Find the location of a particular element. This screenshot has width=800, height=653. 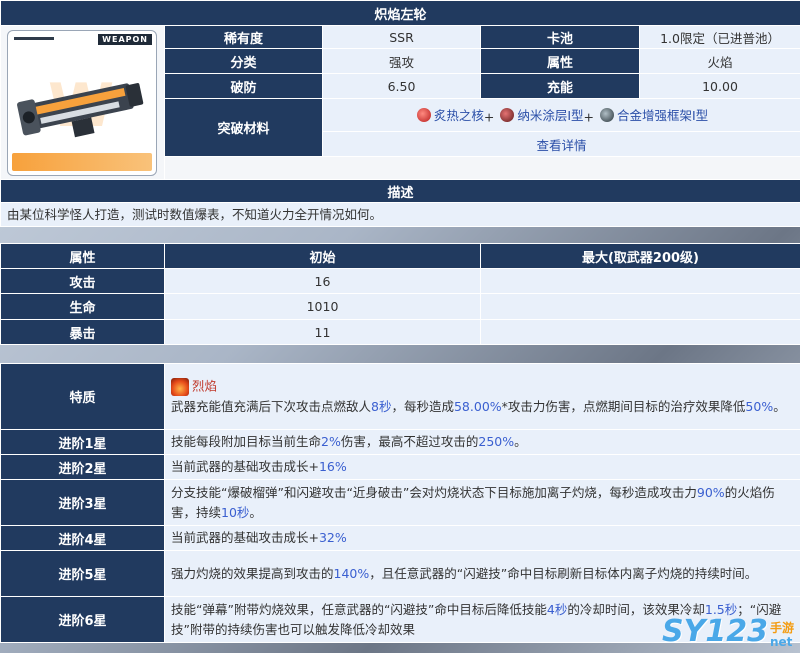

rarity-label: 稀有度 is located at coordinates (243, 37).